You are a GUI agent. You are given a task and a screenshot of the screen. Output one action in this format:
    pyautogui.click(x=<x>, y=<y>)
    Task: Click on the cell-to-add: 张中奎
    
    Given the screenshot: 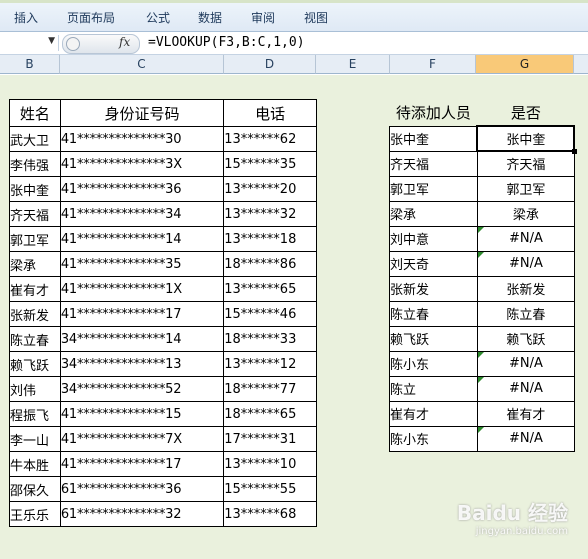 What is the action you would take?
    pyautogui.click(x=433, y=138)
    